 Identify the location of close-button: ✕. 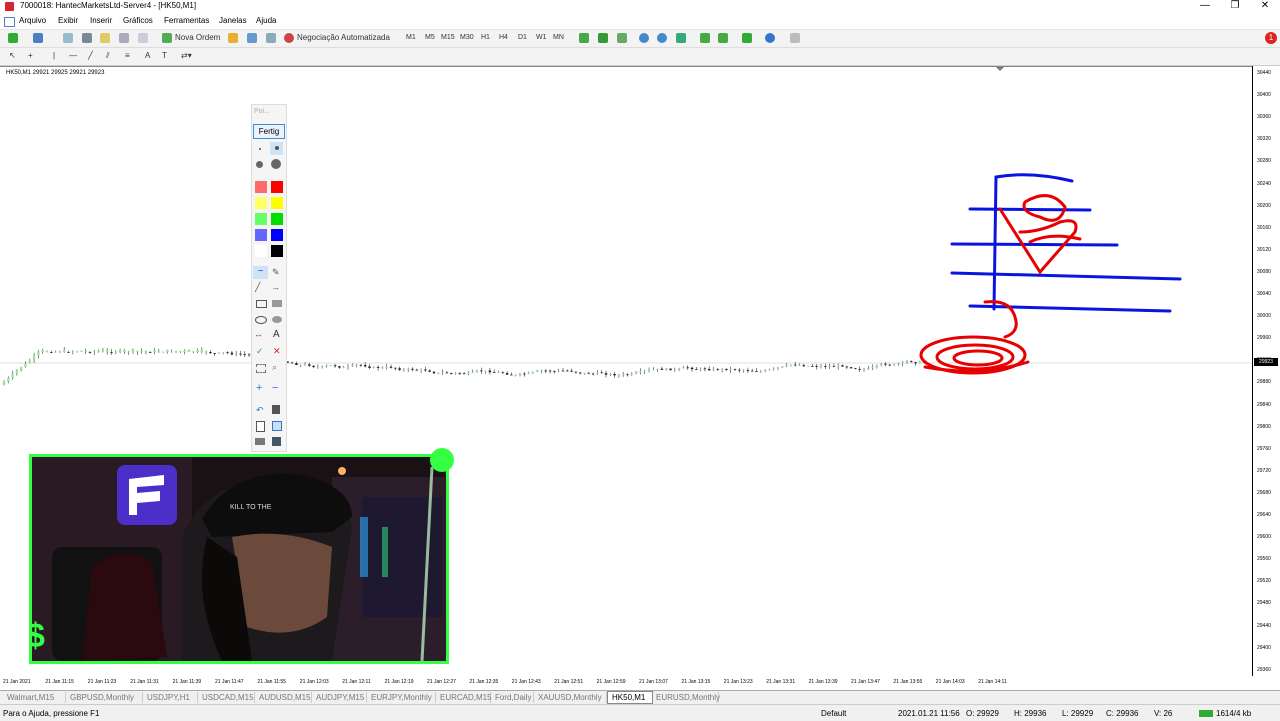
(1265, 7).